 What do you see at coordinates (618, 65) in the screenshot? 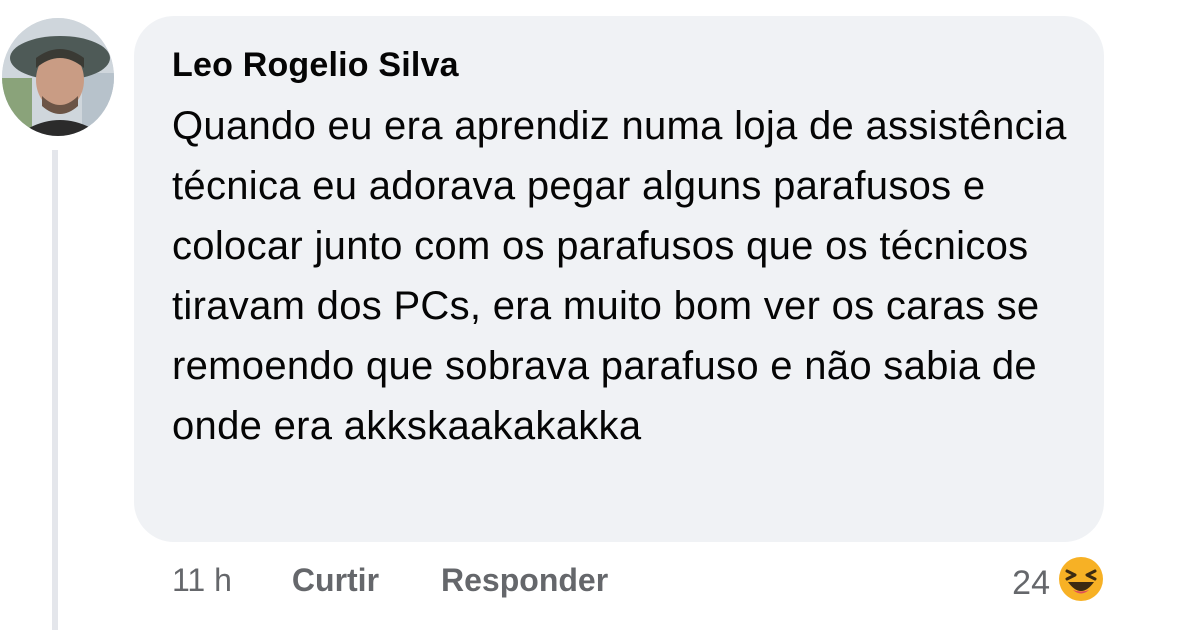
I see `comment-author: Leo Rogelio Silva` at bounding box center [618, 65].